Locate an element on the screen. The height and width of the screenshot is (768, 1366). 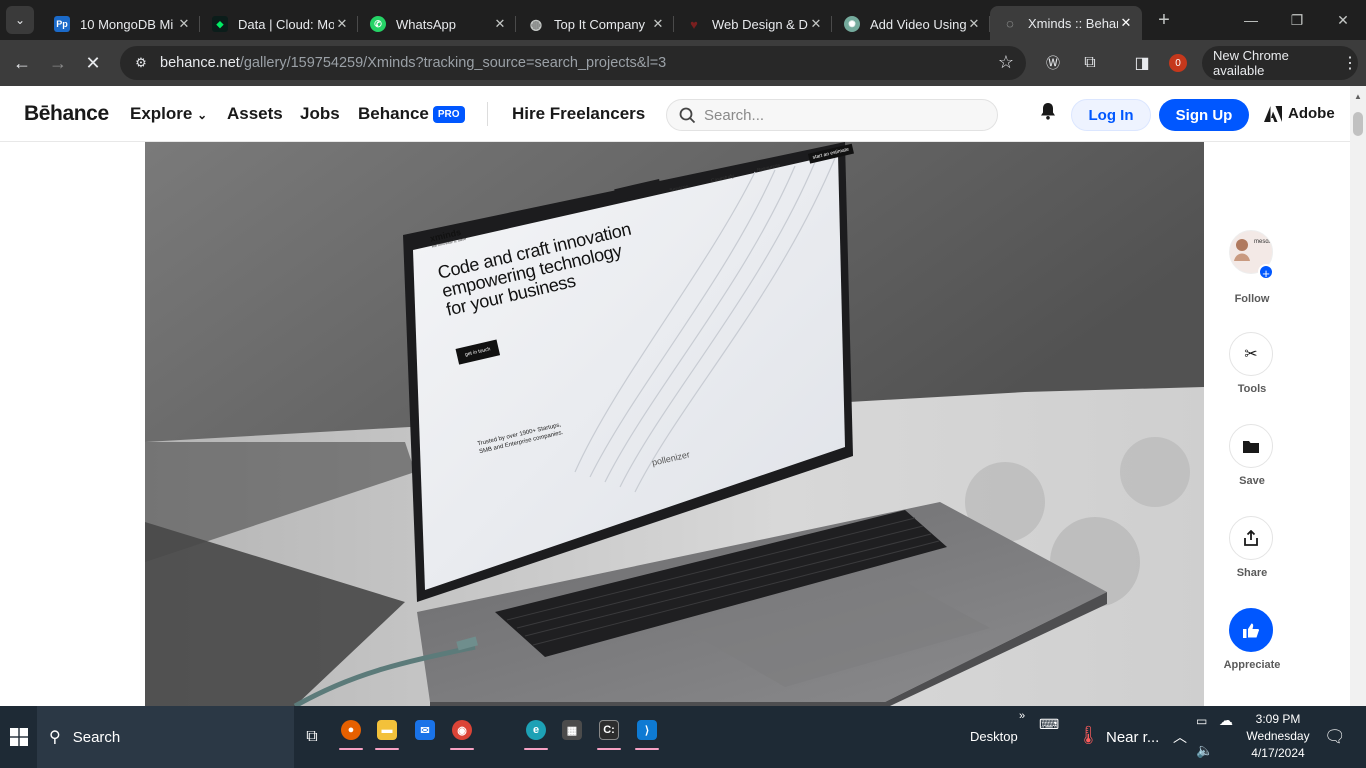
keyboard-icon: ⌨ is located at coordinates (1049, 724).